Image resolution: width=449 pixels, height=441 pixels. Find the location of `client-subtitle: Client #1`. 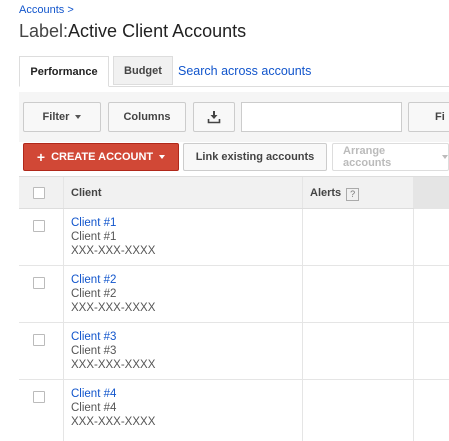

client-subtitle: Client #1 is located at coordinates (94, 237).